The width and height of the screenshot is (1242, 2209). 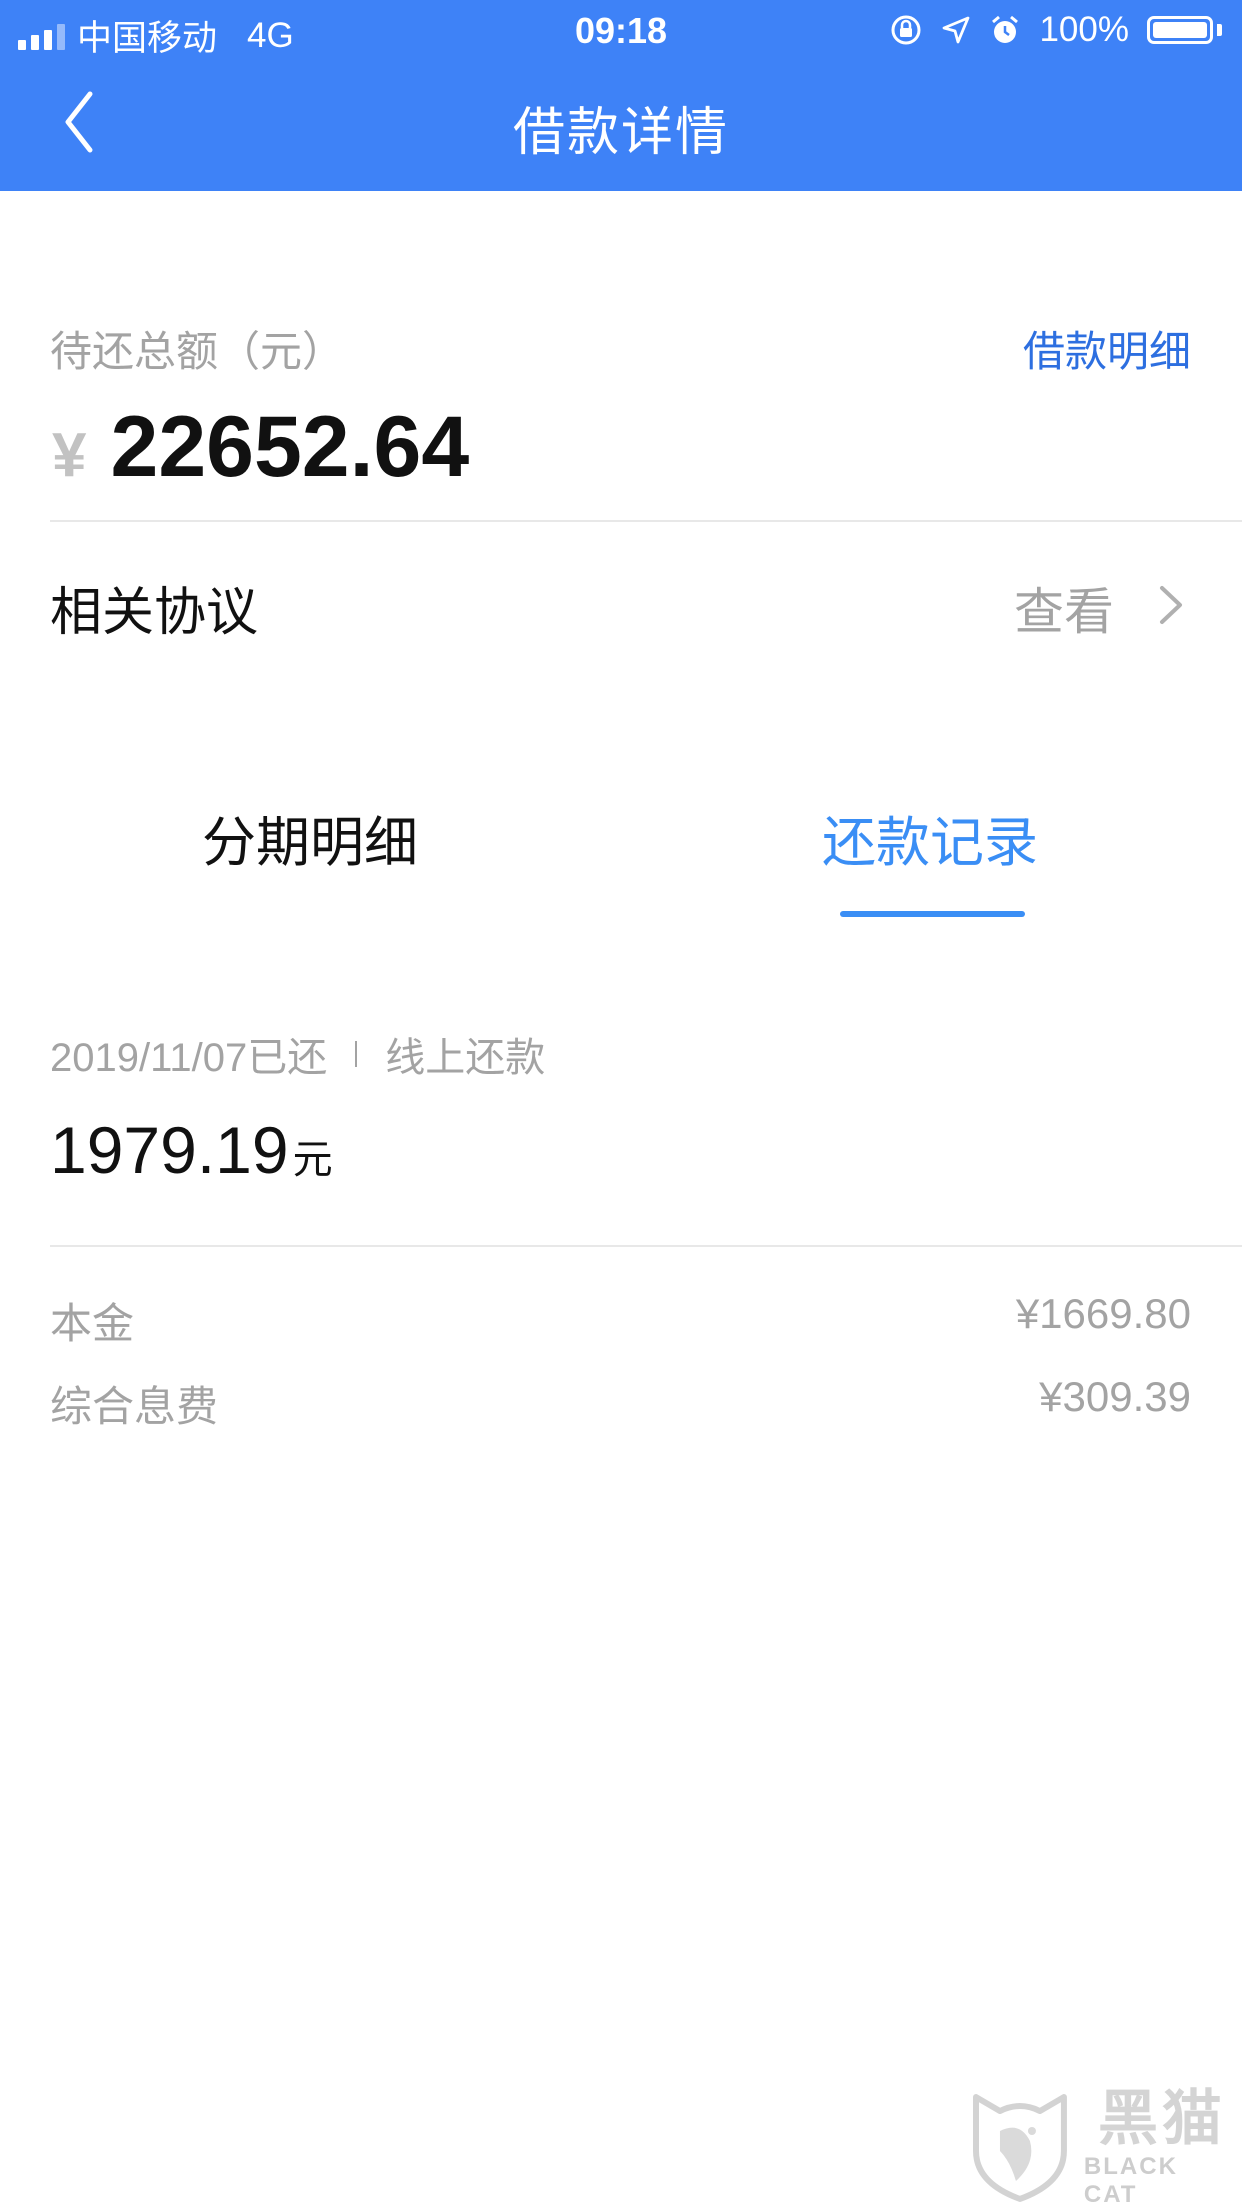 I want to click on agreement-label: 相关协议, so click(x=154, y=607).